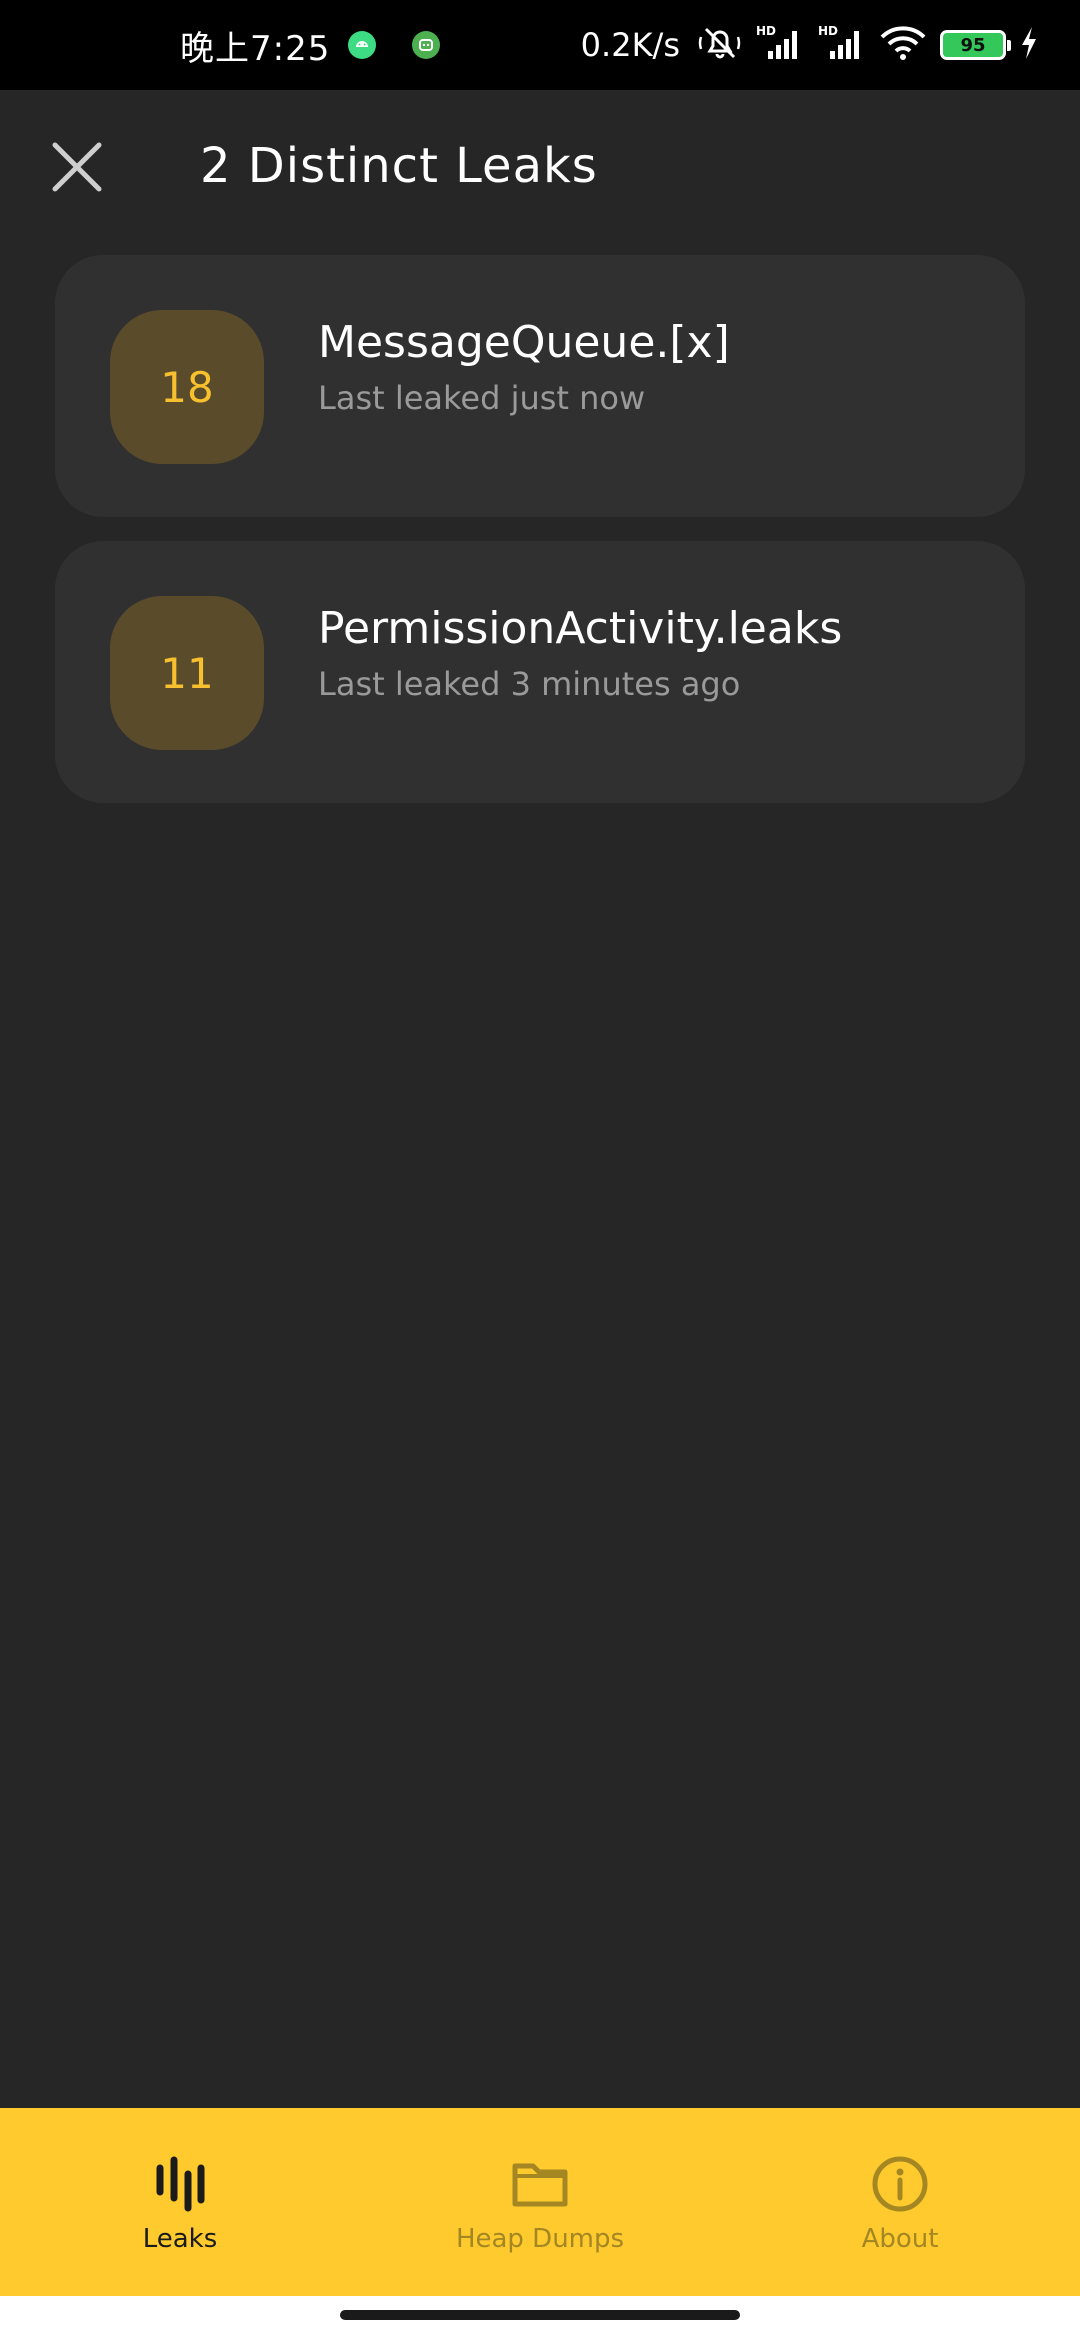  Describe the element at coordinates (180, 2184) in the screenshot. I see `leaks-icon` at that location.